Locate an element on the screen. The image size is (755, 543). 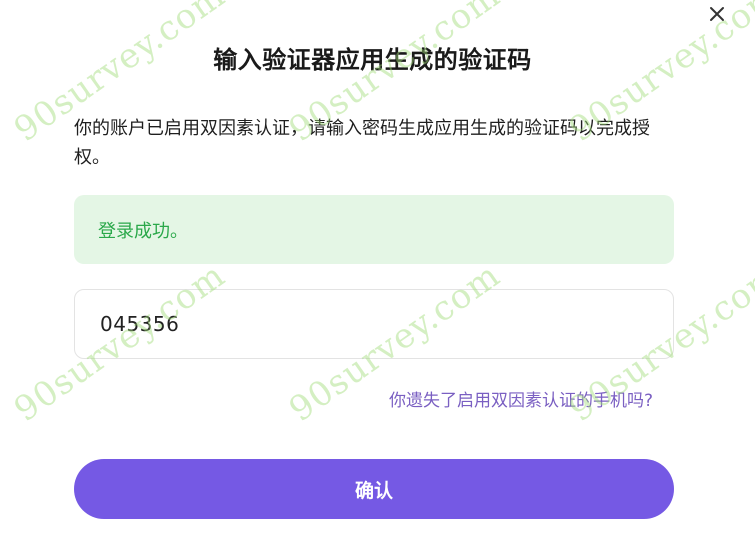
dialog-description: 你的账户已启用双因素认证，请输入密码生成应用生成的验证码以完成授权。 is located at coordinates (362, 143).